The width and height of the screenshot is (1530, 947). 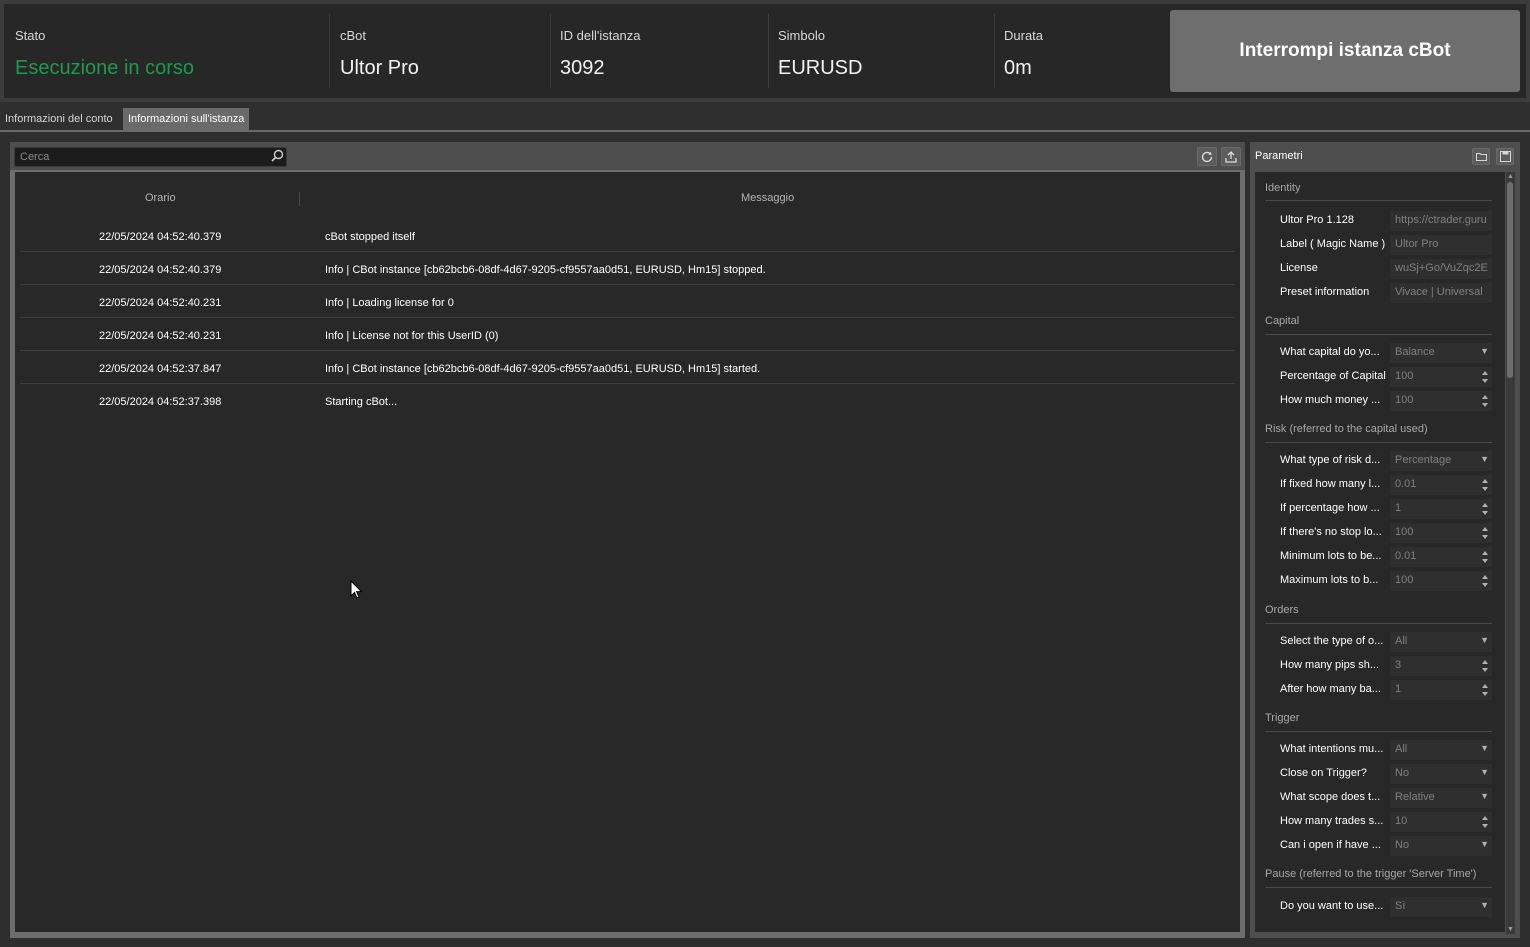 What do you see at coordinates (1505, 156) in the screenshot?
I see `save-preset-button` at bounding box center [1505, 156].